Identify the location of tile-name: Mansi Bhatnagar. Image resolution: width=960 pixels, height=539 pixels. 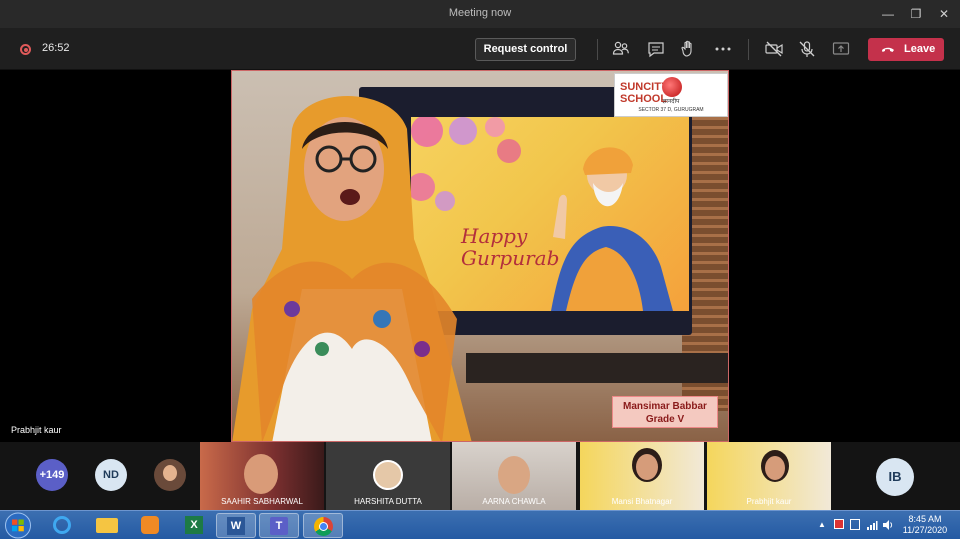
(642, 501).